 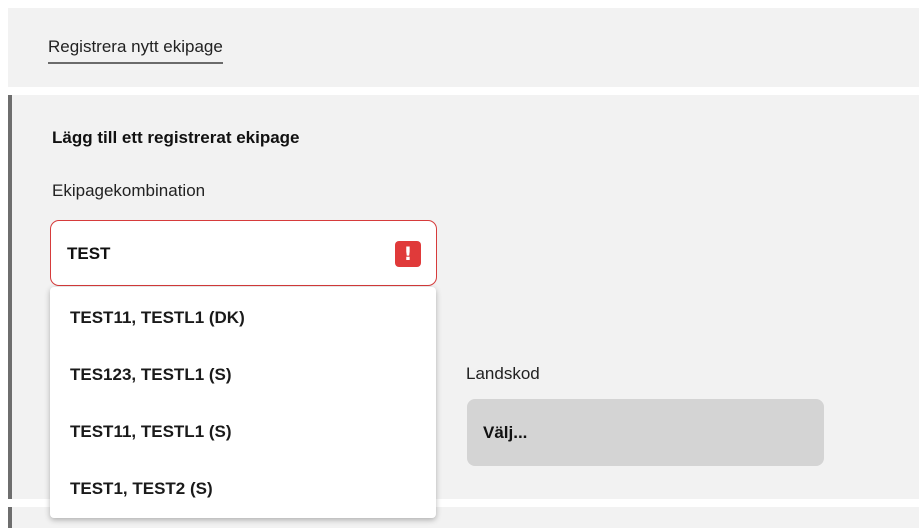 What do you see at coordinates (217, 254) in the screenshot?
I see `combination-input` at bounding box center [217, 254].